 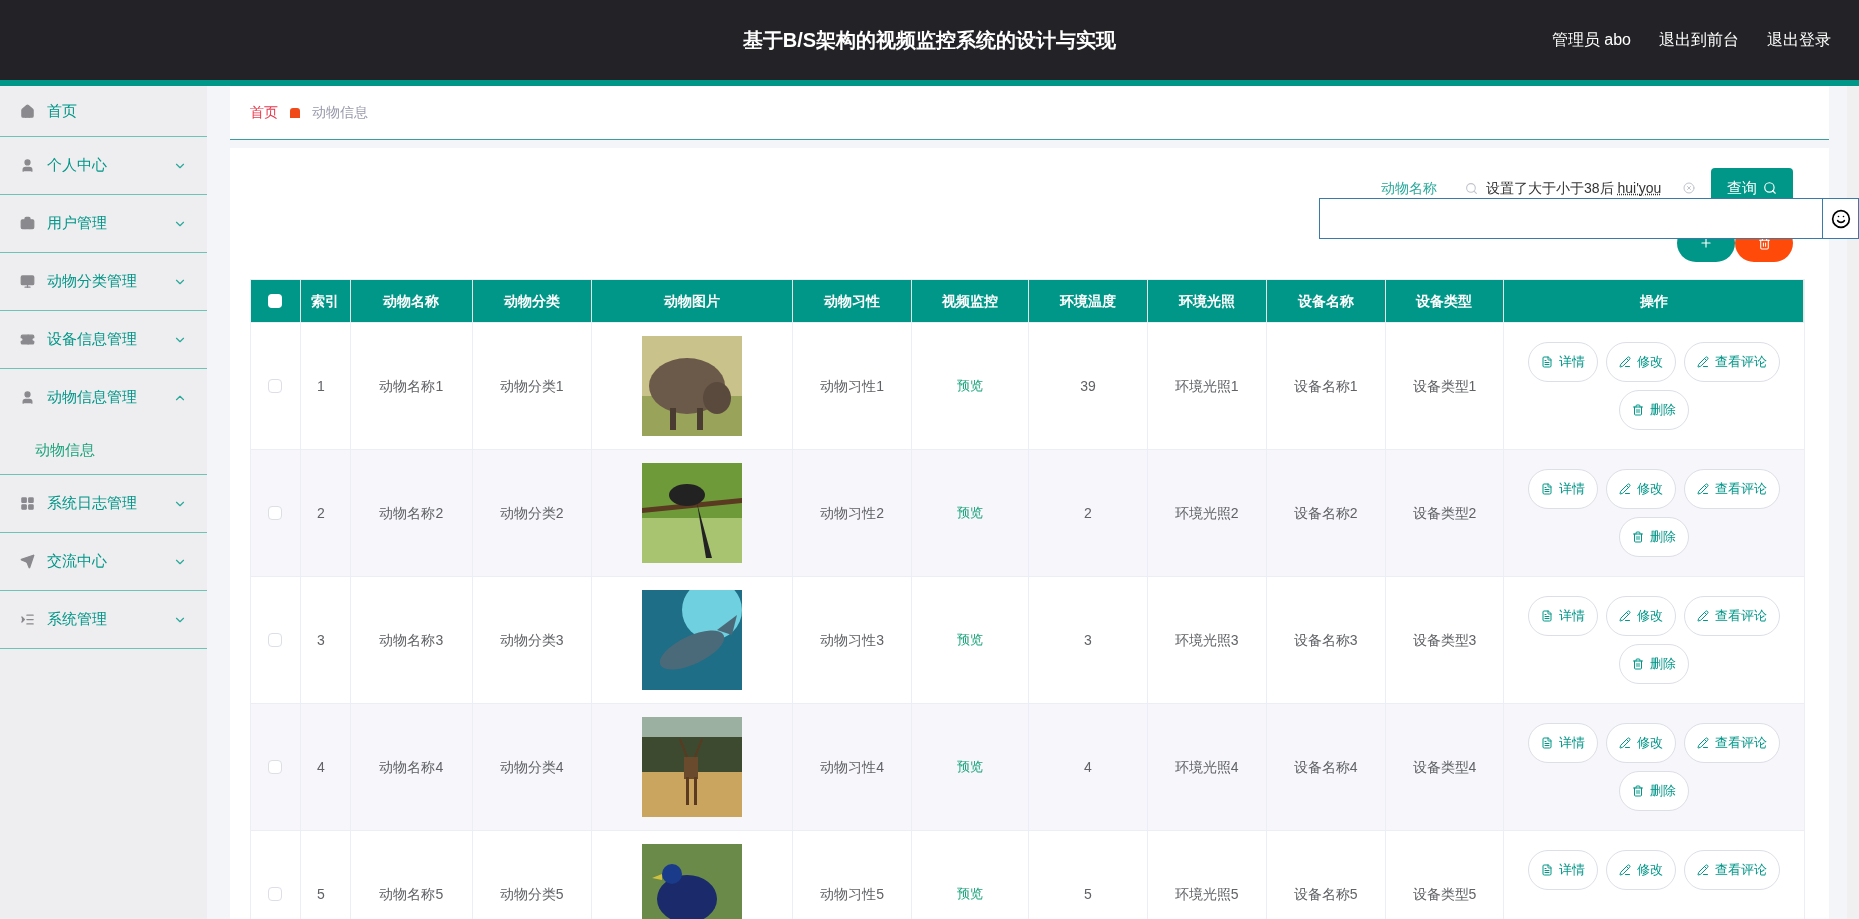 What do you see at coordinates (103, 503) in the screenshot?
I see `sidebar-item: 系统日志管理` at bounding box center [103, 503].